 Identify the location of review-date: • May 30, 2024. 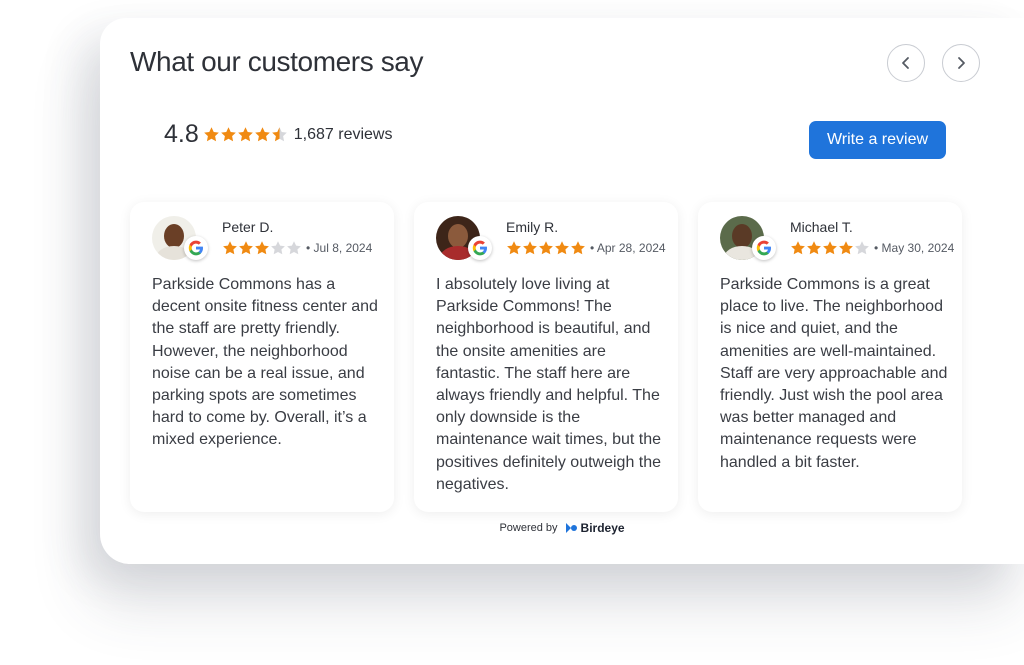
(914, 248).